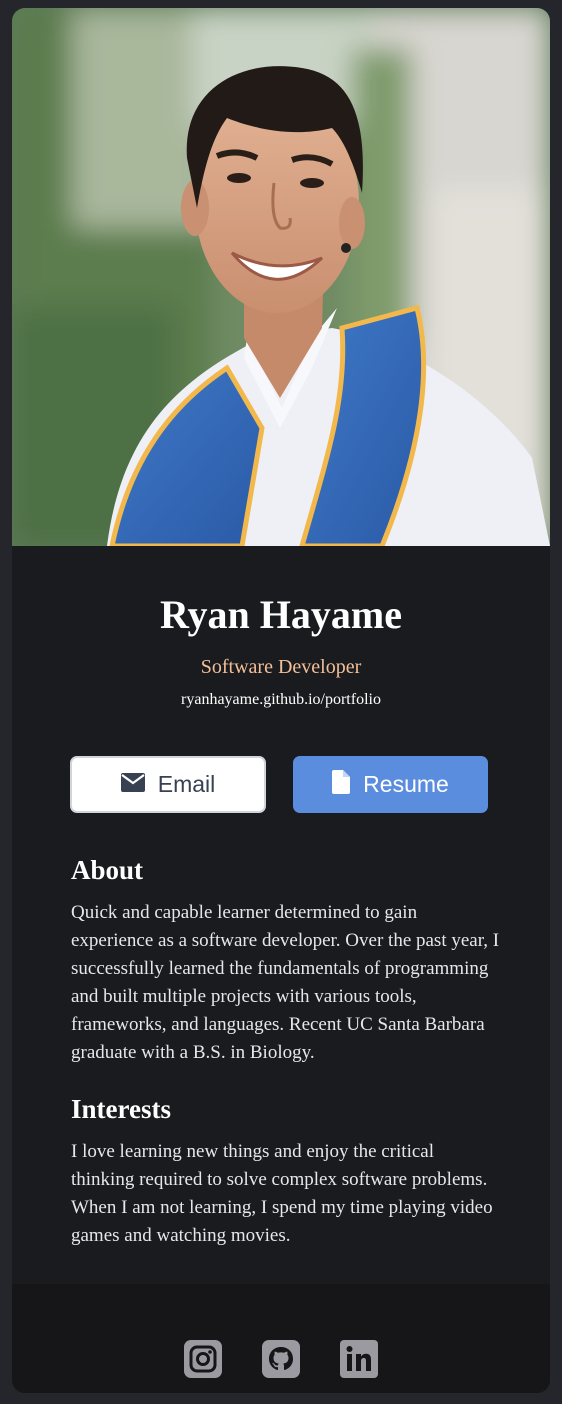 Image resolution: width=562 pixels, height=1404 pixels. I want to click on linkedin-link, so click(359, 1359).